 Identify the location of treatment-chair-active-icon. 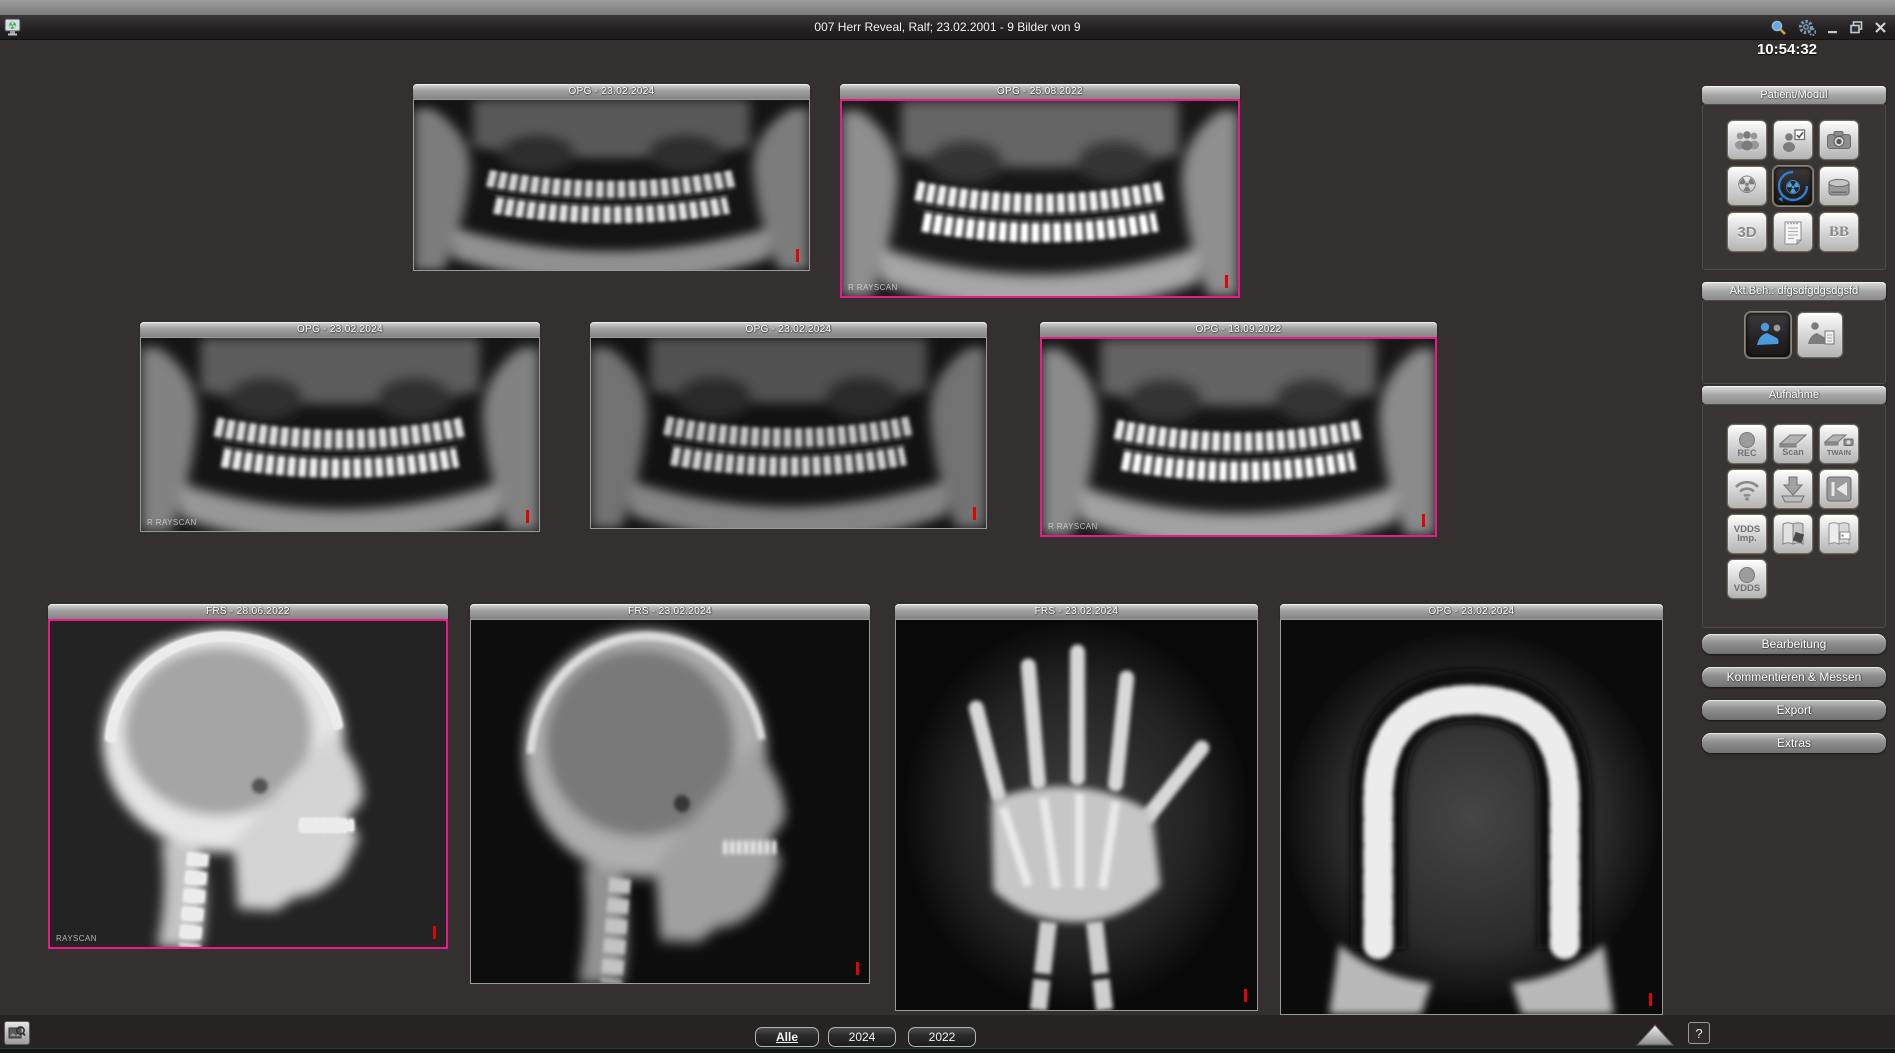
(1769, 333).